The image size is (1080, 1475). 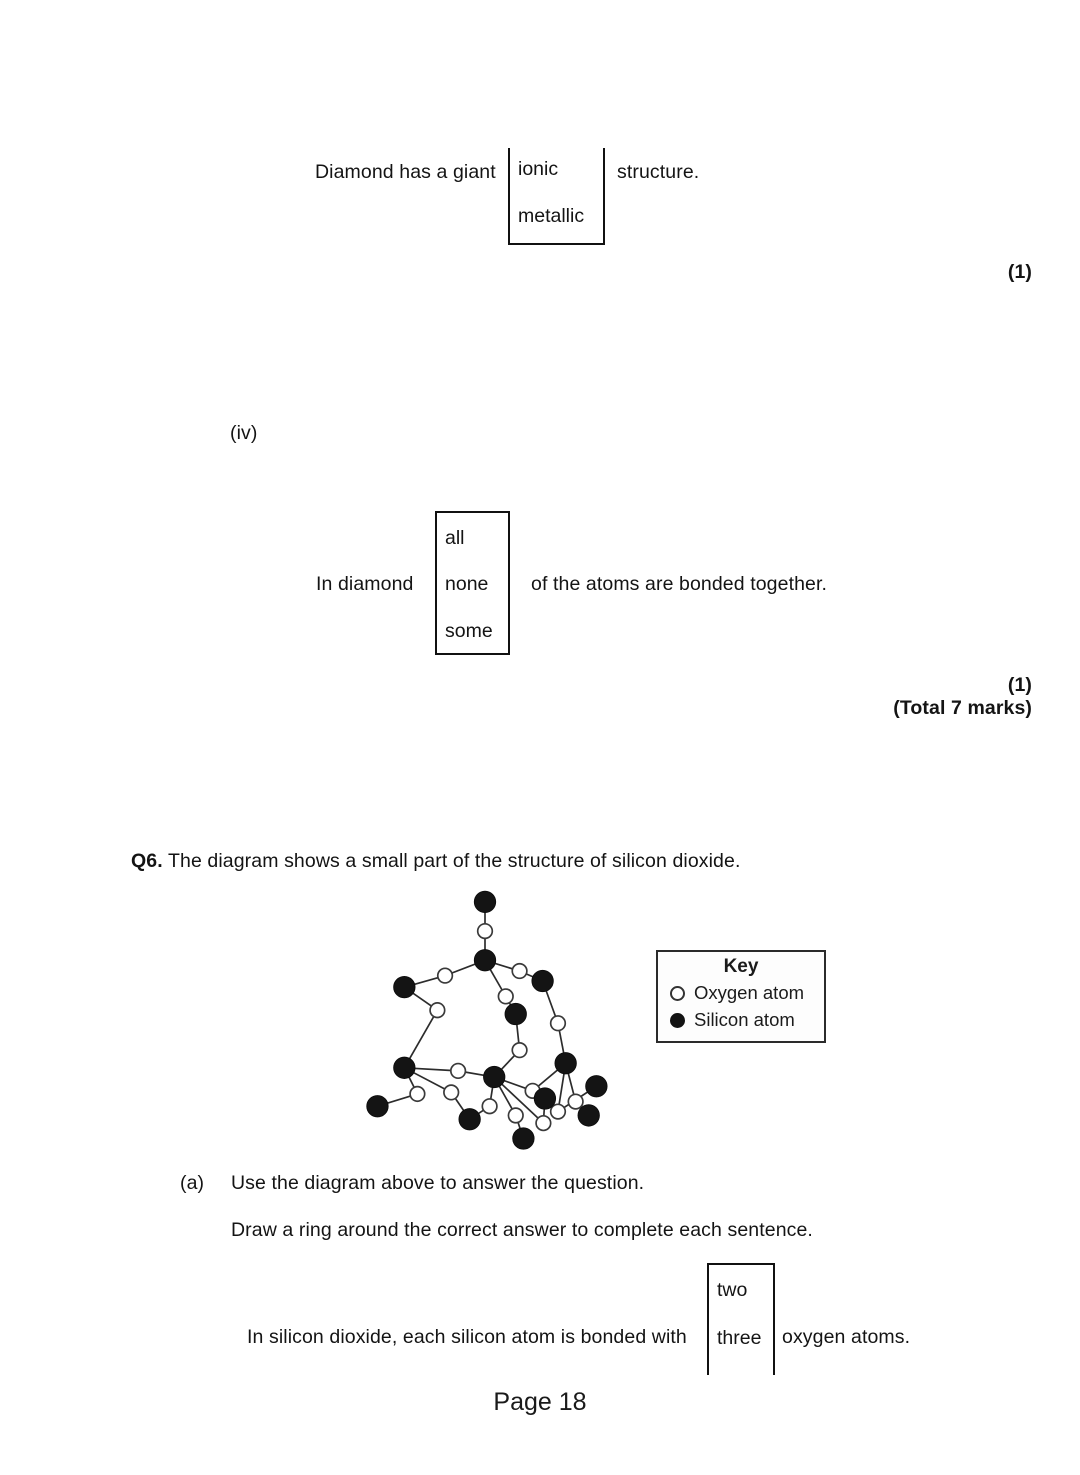 I want to click on option-metallic: metallic, so click(x=551, y=216).